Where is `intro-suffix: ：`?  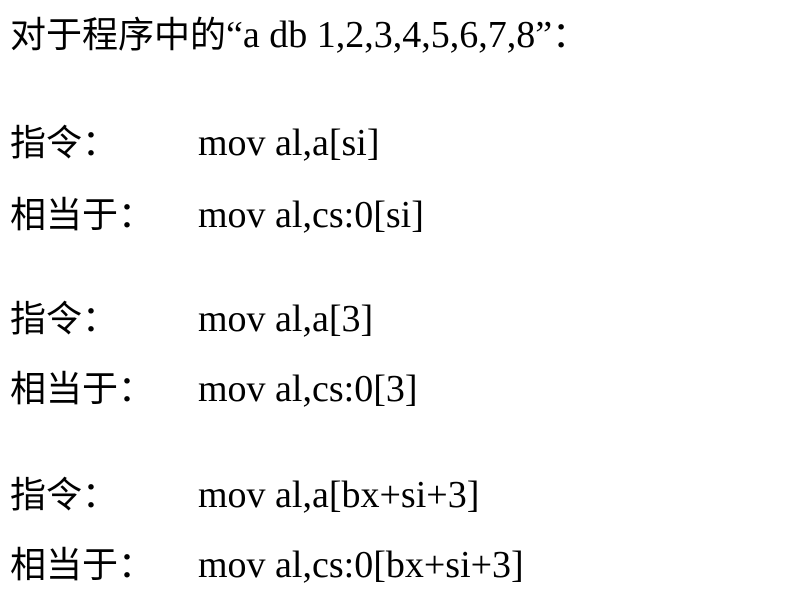 intro-suffix: ： is located at coordinates (570, 35).